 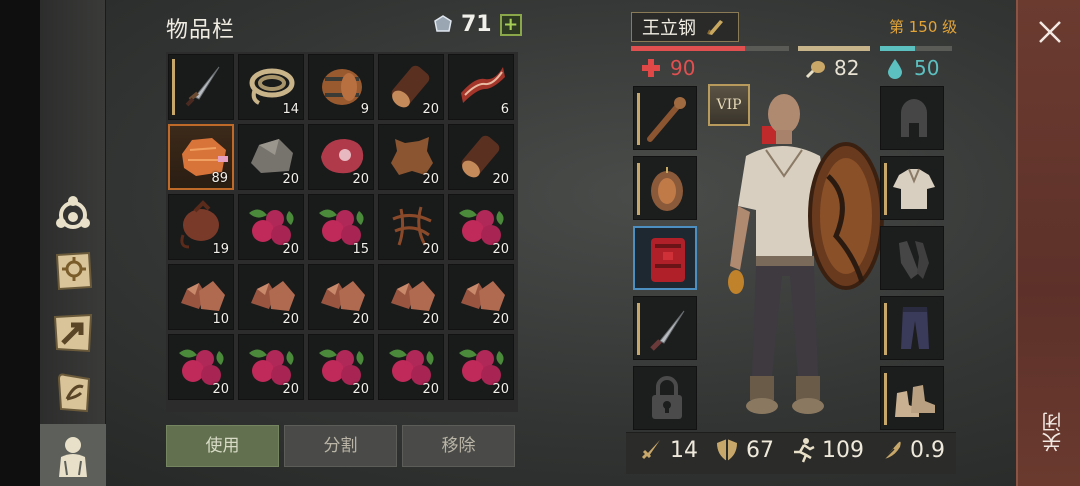 What do you see at coordinates (73, 215) in the screenshot?
I see `crafting-icon` at bounding box center [73, 215].